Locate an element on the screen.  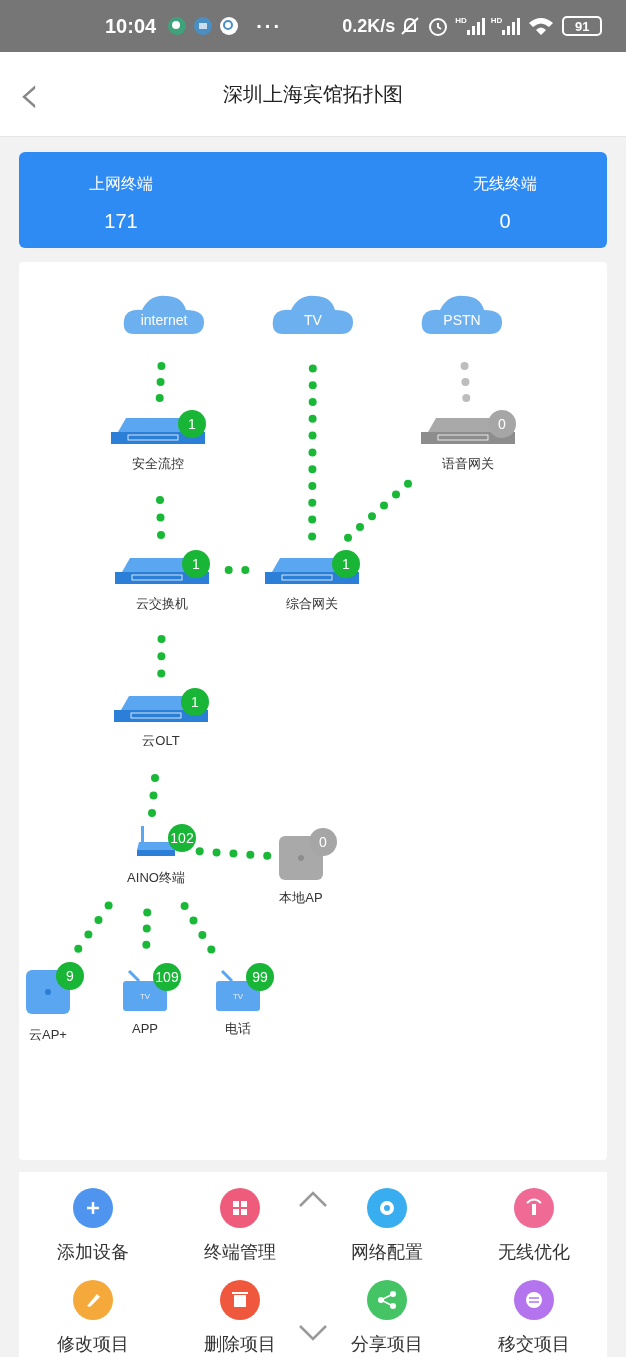
action-button: 终端管理 is located at coordinates (239, 1231).